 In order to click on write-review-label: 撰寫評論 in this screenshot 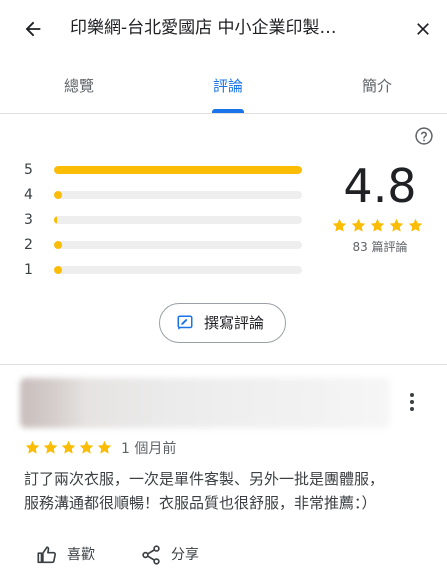, I will do `click(234, 323)`.